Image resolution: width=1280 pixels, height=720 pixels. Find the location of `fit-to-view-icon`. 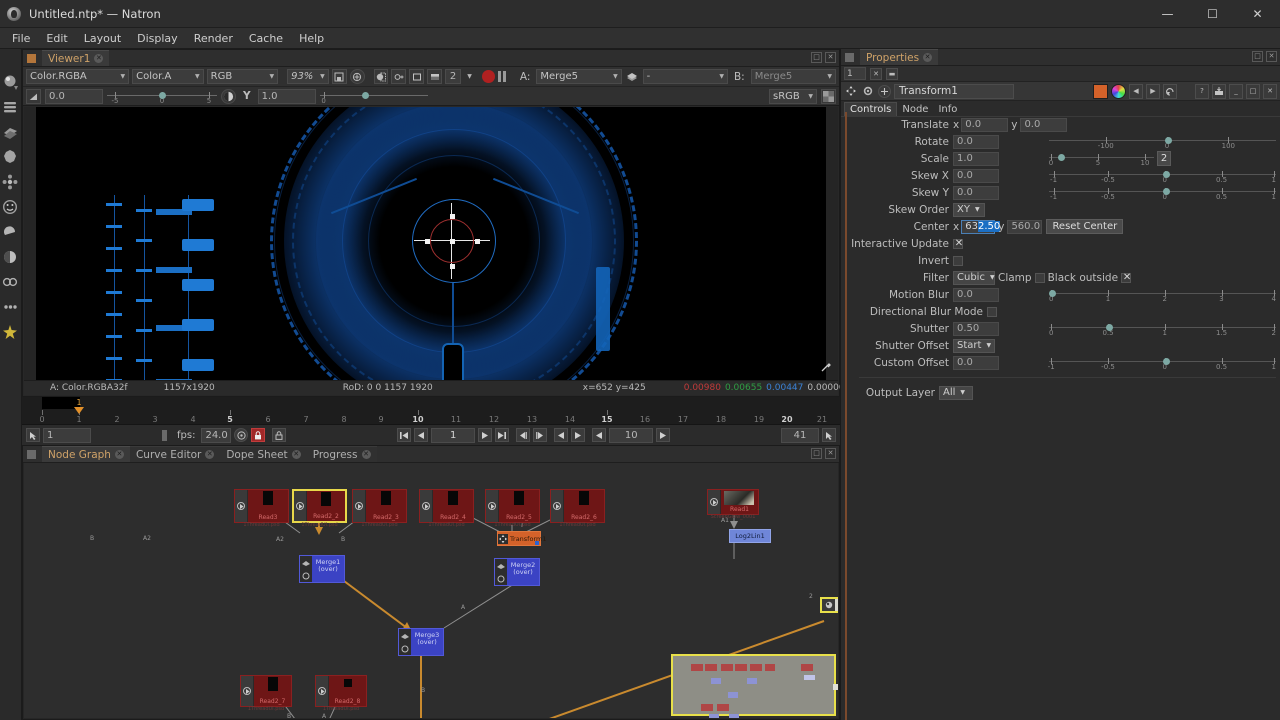

fit-to-view-icon is located at coordinates (339, 76).